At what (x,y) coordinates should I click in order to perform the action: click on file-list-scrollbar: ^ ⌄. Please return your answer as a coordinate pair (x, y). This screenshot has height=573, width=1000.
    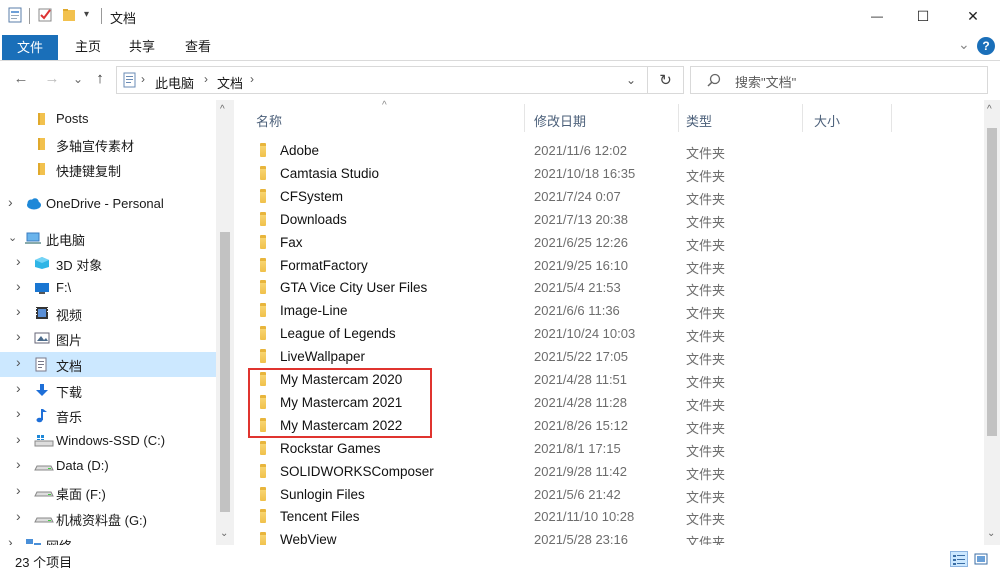
    Looking at the image, I should click on (992, 322).